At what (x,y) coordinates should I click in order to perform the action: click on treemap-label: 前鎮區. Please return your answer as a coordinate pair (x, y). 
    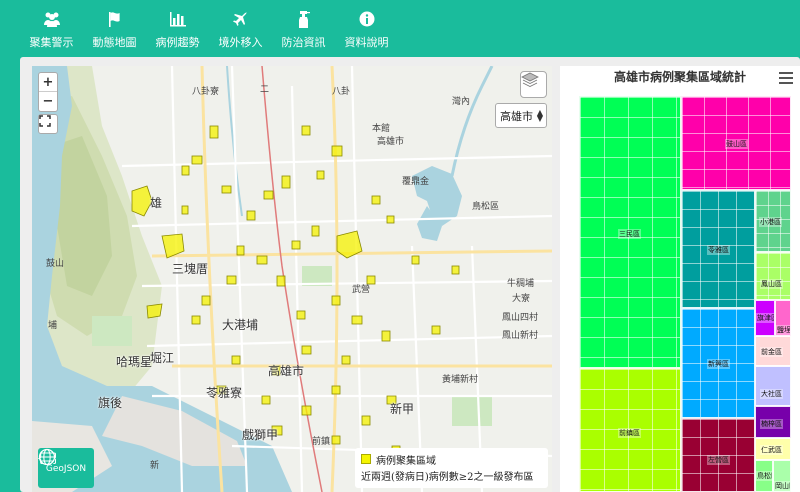
    Looking at the image, I should click on (629, 433).